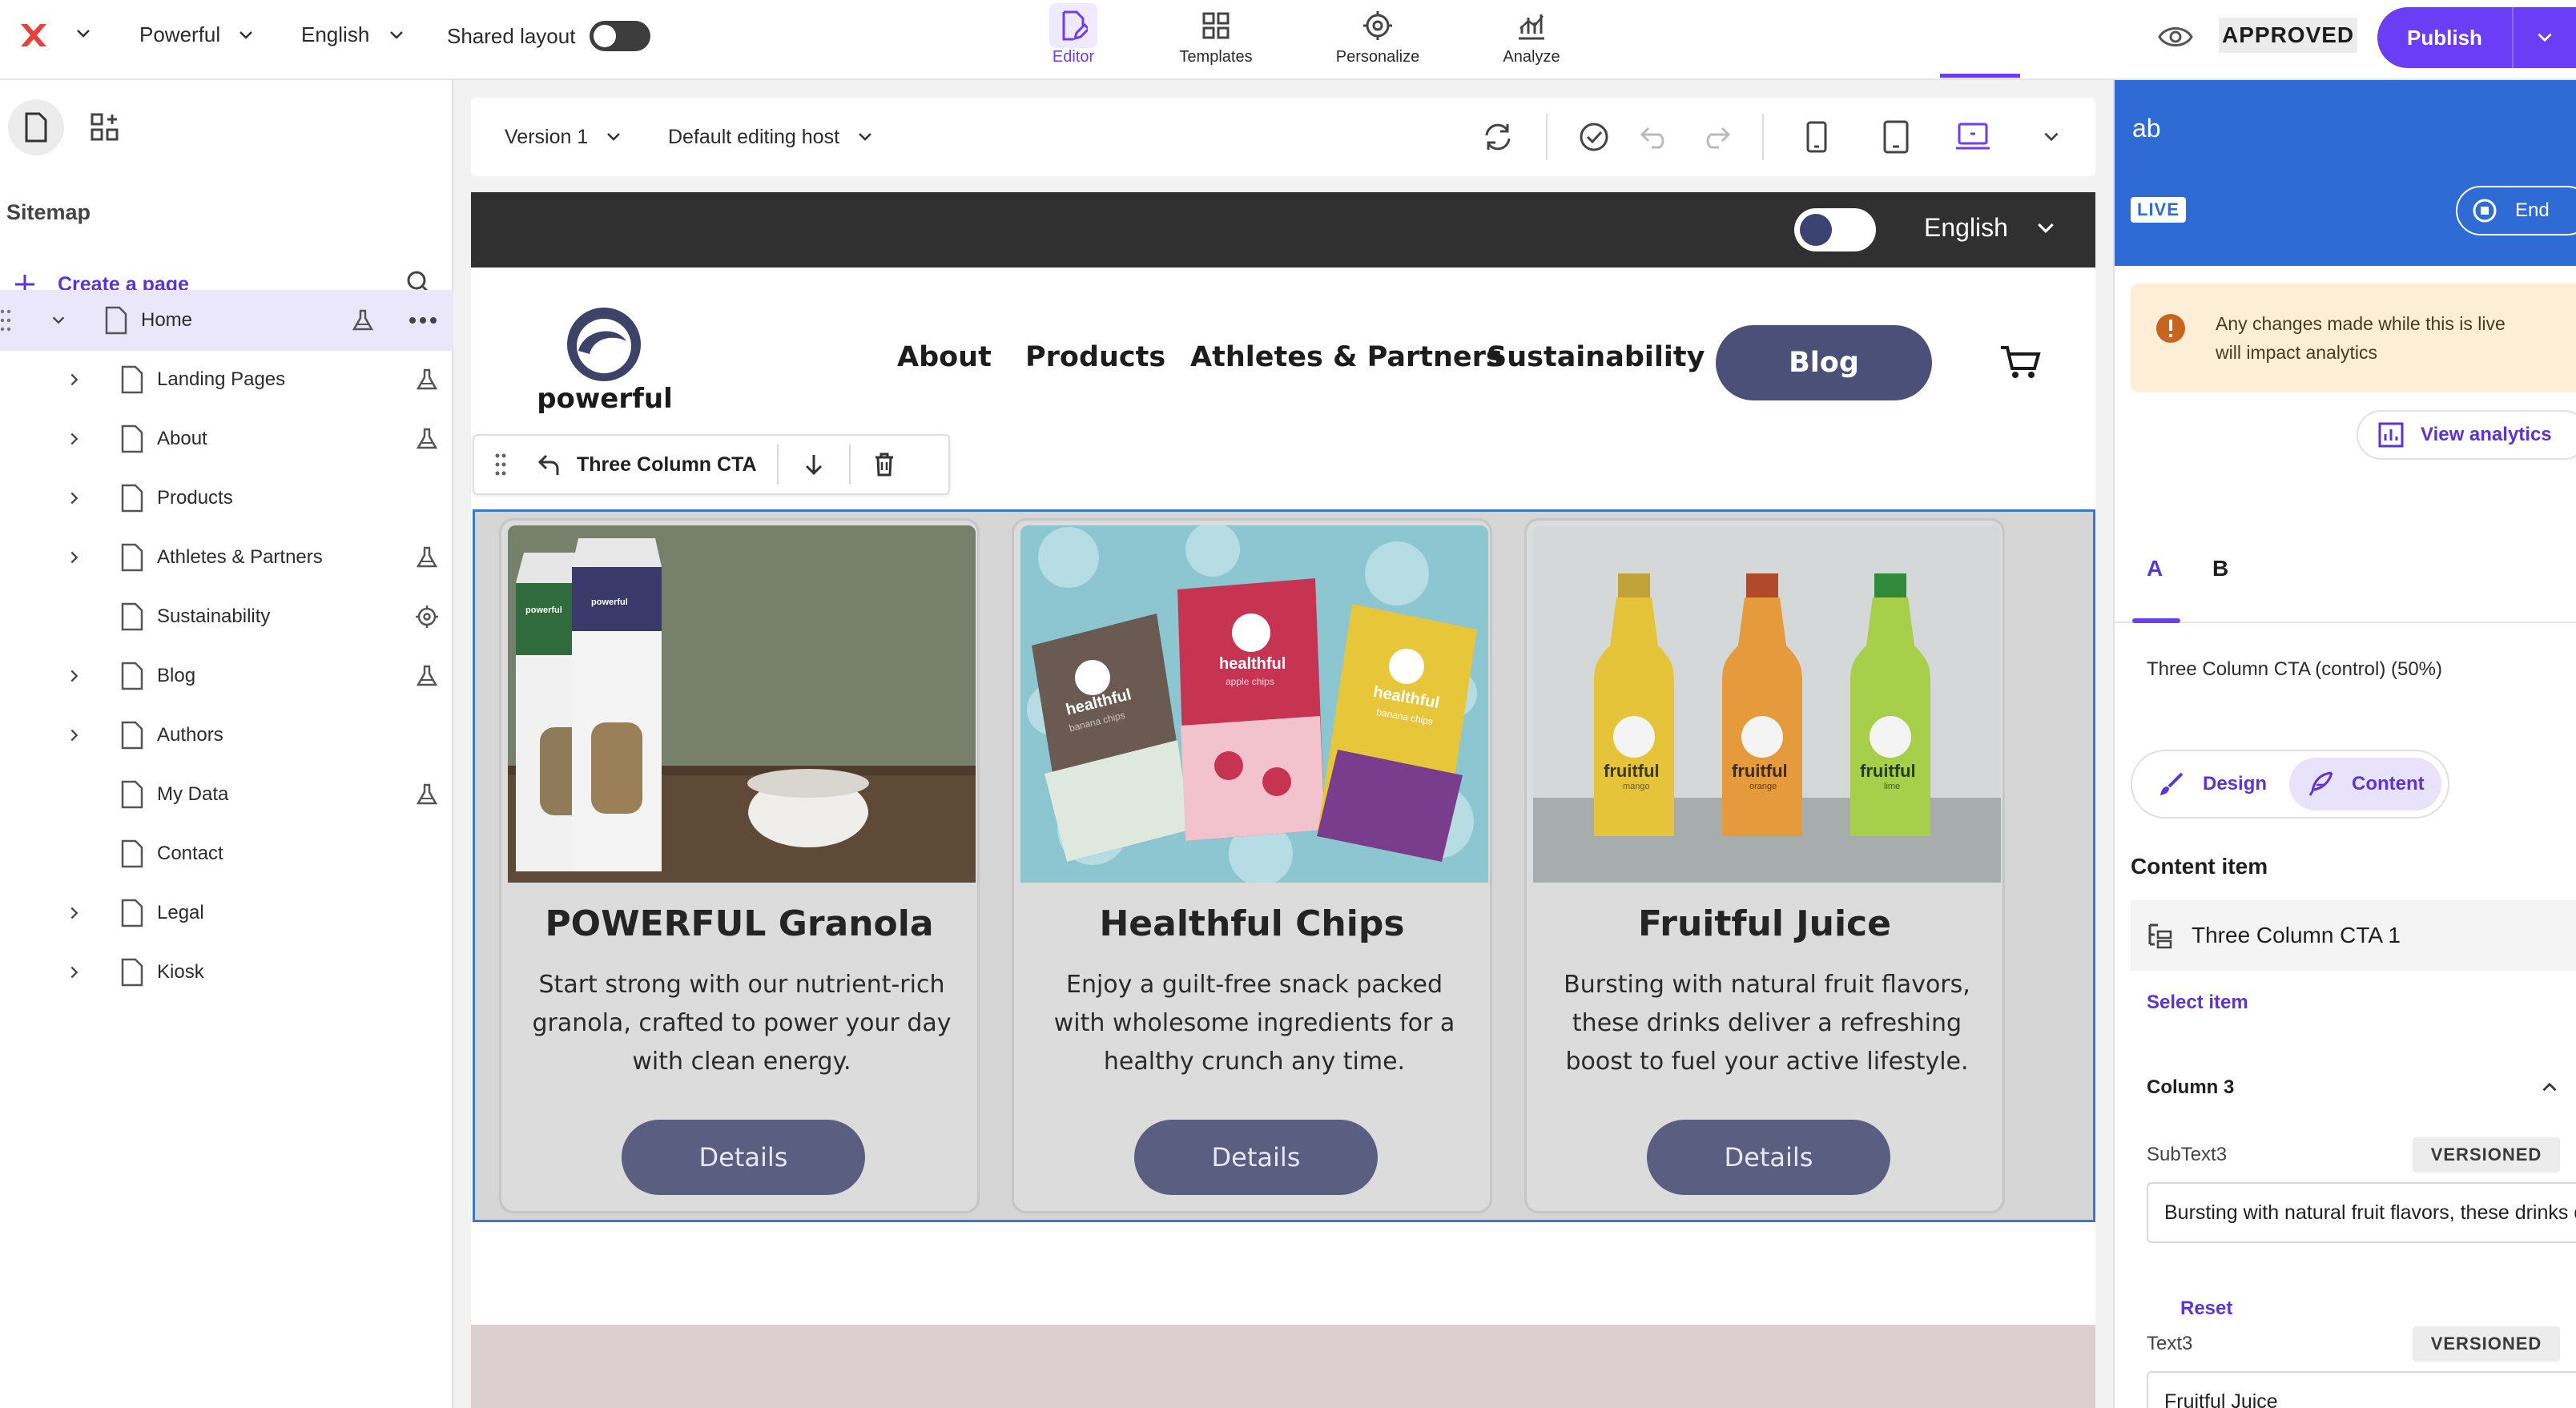 Image resolution: width=2576 pixels, height=1408 pixels. I want to click on personalize-target-icon, so click(427, 617).